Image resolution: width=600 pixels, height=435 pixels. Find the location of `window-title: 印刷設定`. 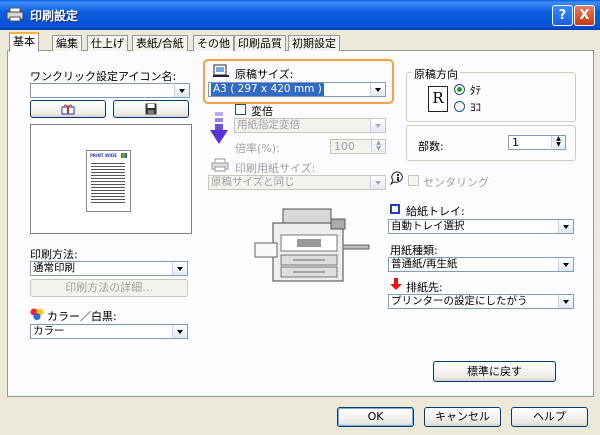

window-title: 印刷設定 is located at coordinates (54, 16).